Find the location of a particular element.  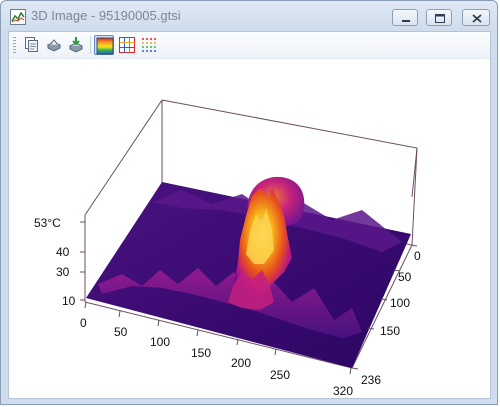

x-tick-label: 100 is located at coordinates (160, 342).